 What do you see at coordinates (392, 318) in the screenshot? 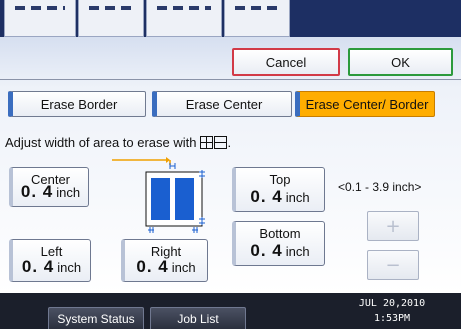
I see `time-text: 1:53PM` at bounding box center [392, 318].